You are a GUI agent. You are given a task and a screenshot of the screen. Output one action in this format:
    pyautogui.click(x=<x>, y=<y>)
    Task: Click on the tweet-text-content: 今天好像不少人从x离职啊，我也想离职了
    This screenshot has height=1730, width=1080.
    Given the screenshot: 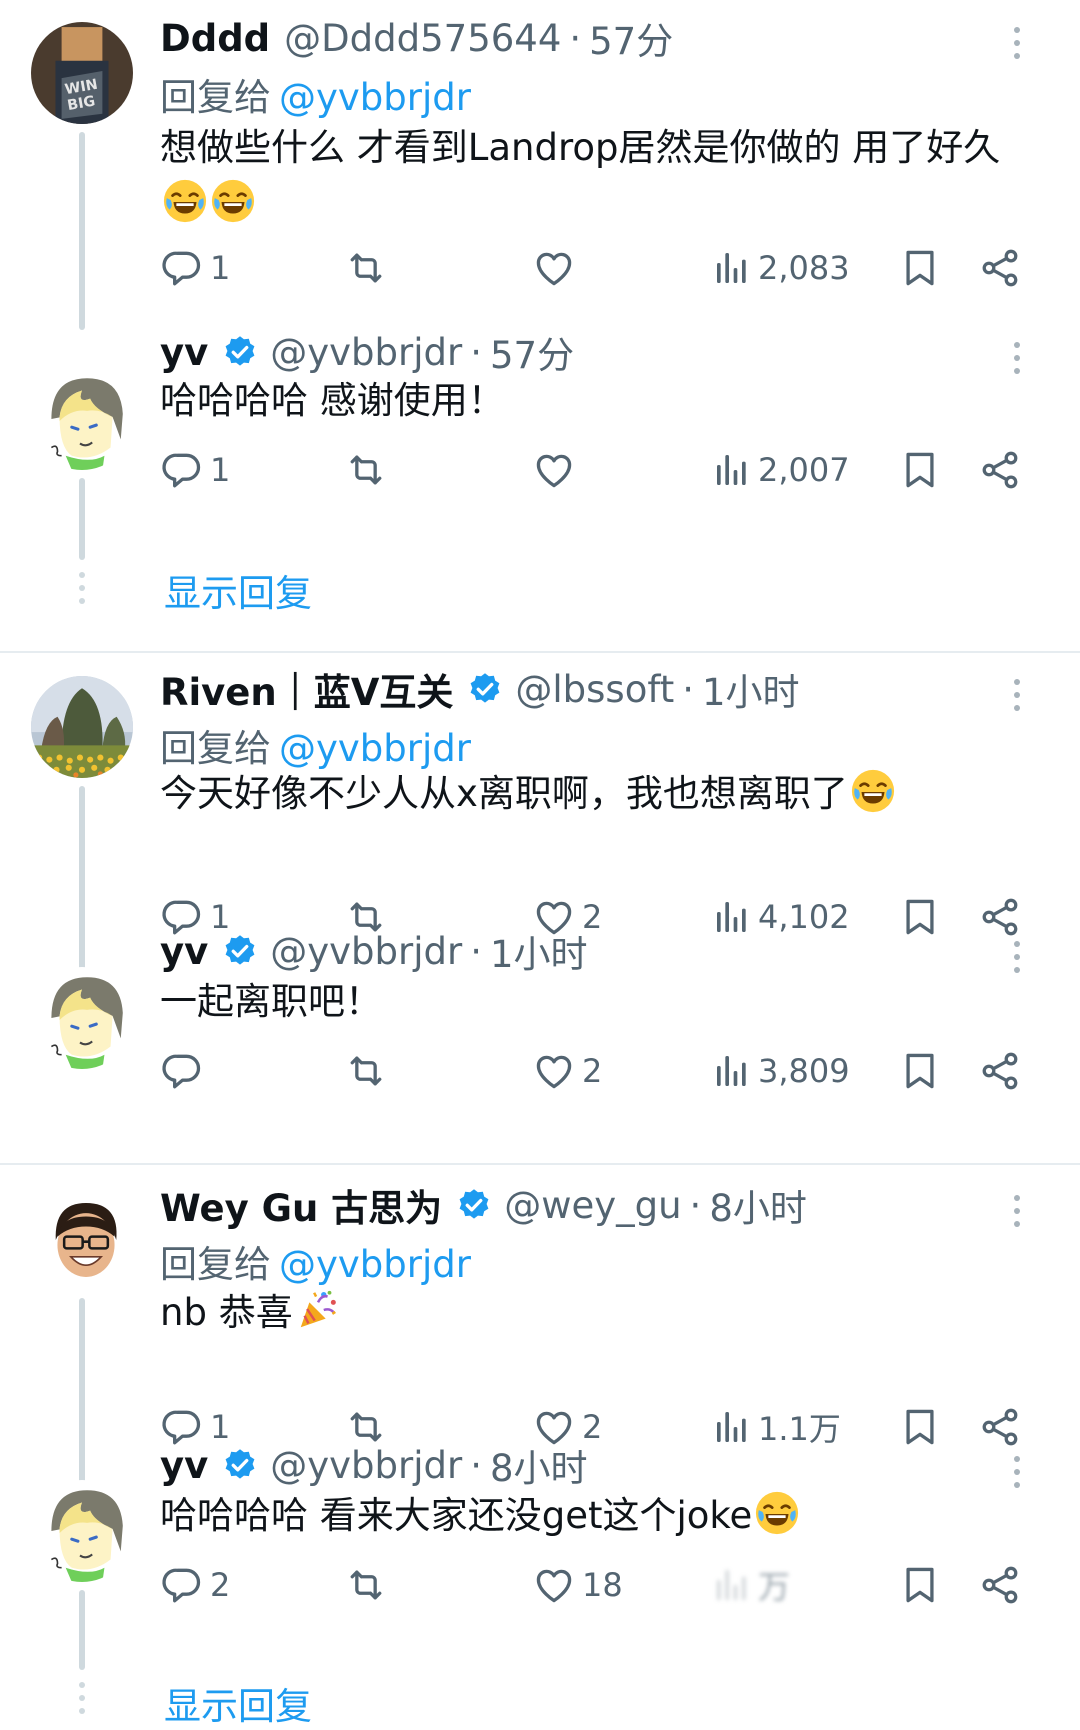 What is the action you would take?
    pyautogui.click(x=504, y=793)
    